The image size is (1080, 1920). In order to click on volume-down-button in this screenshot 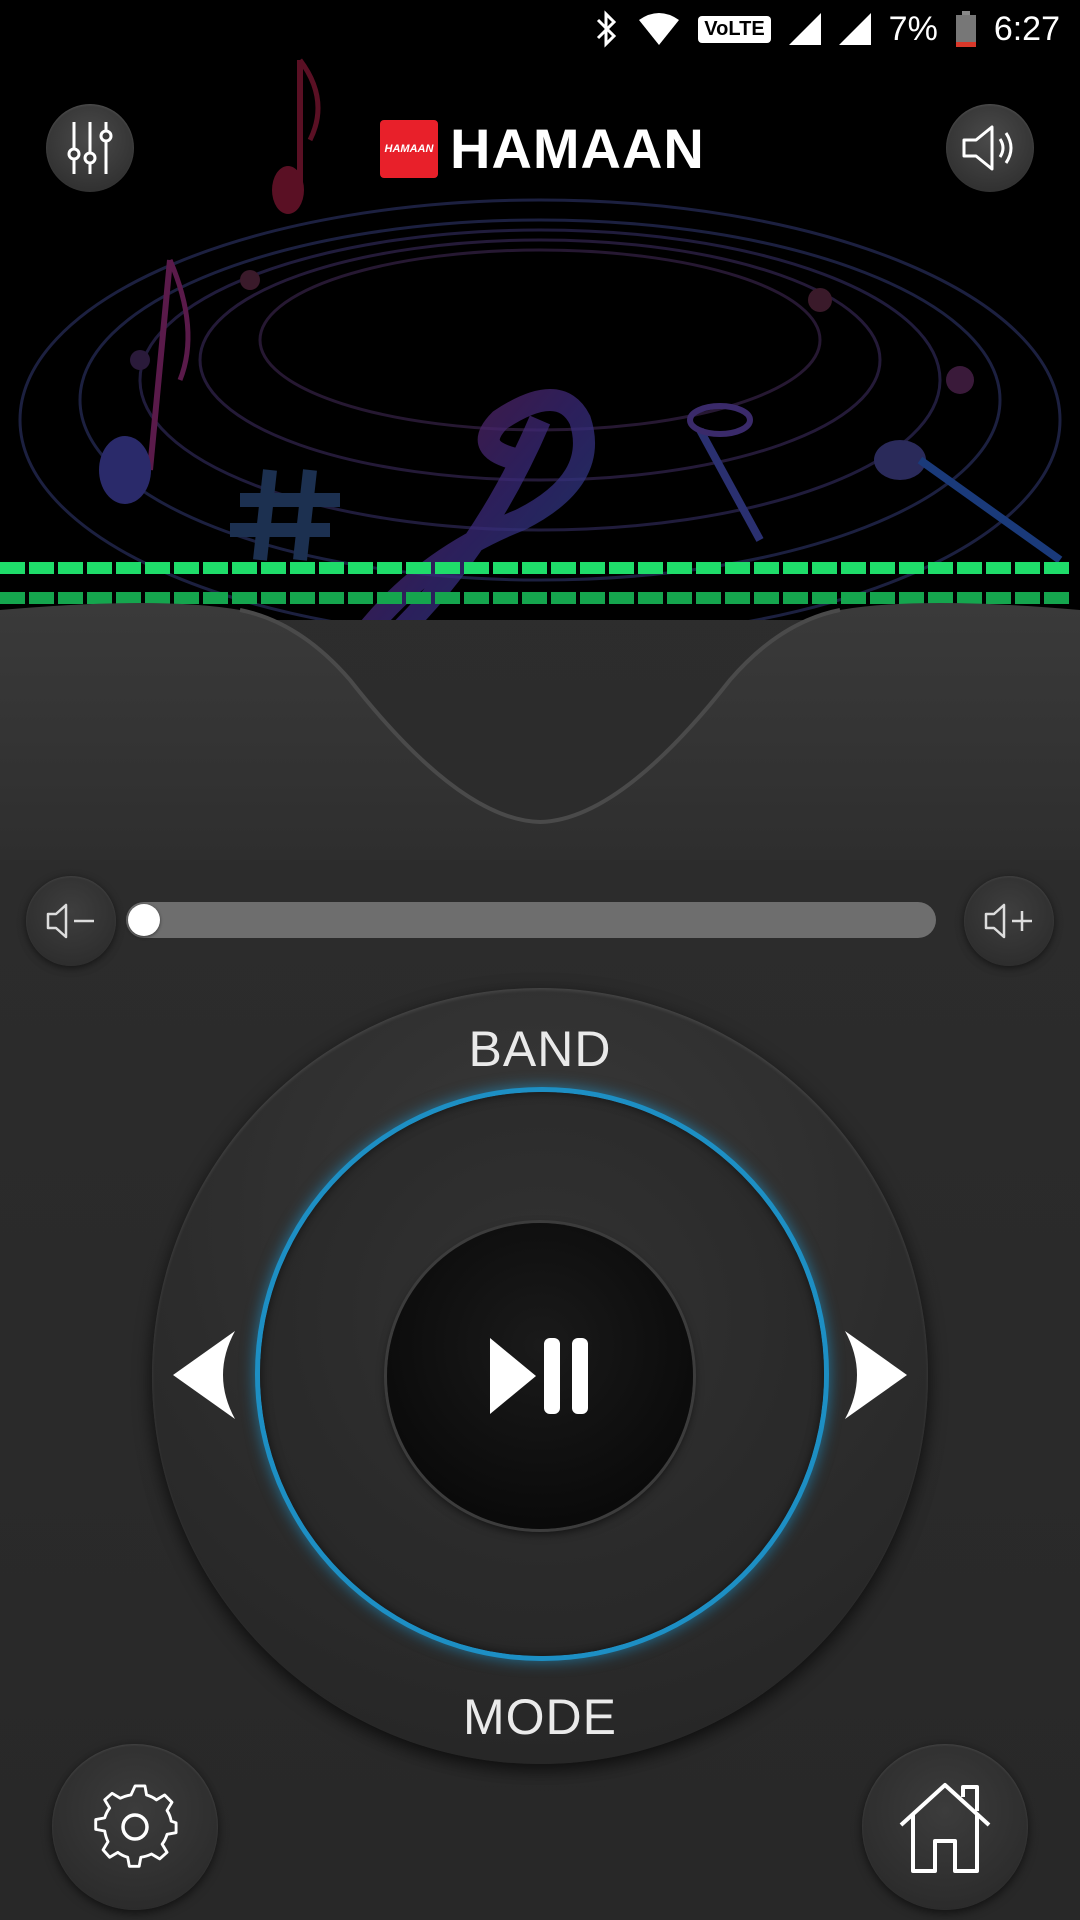, I will do `click(71, 921)`.